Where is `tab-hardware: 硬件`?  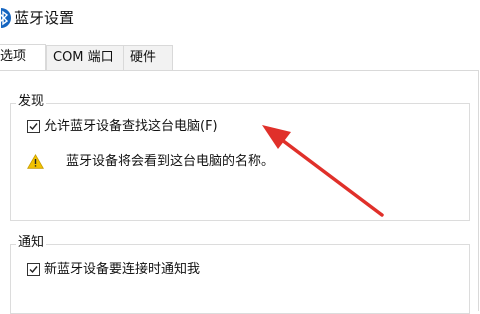 tab-hardware: 硬件 is located at coordinates (148, 57).